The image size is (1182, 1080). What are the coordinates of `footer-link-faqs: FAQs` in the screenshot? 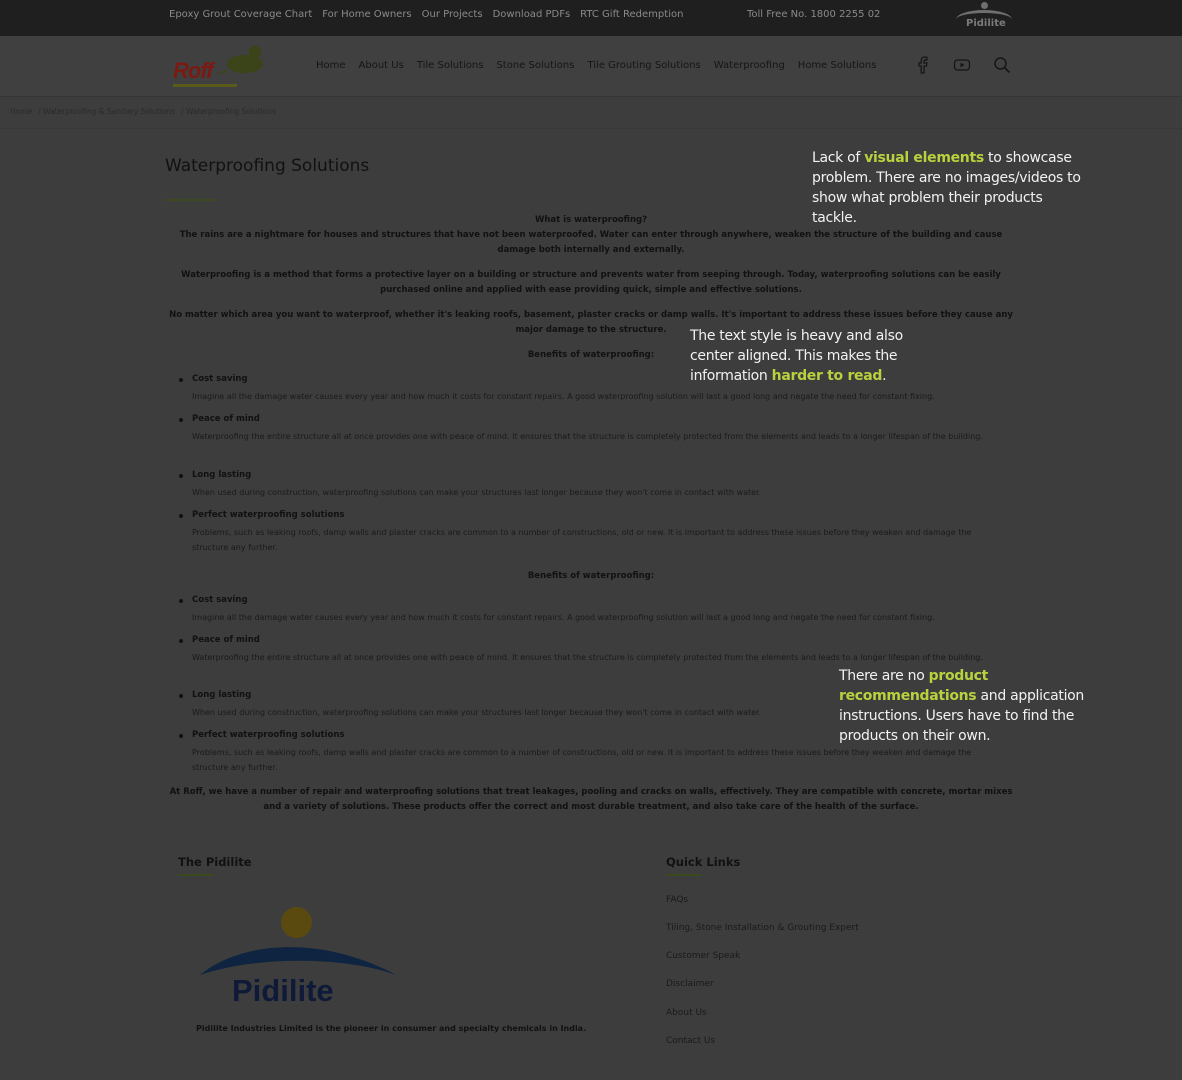 It's located at (677, 900).